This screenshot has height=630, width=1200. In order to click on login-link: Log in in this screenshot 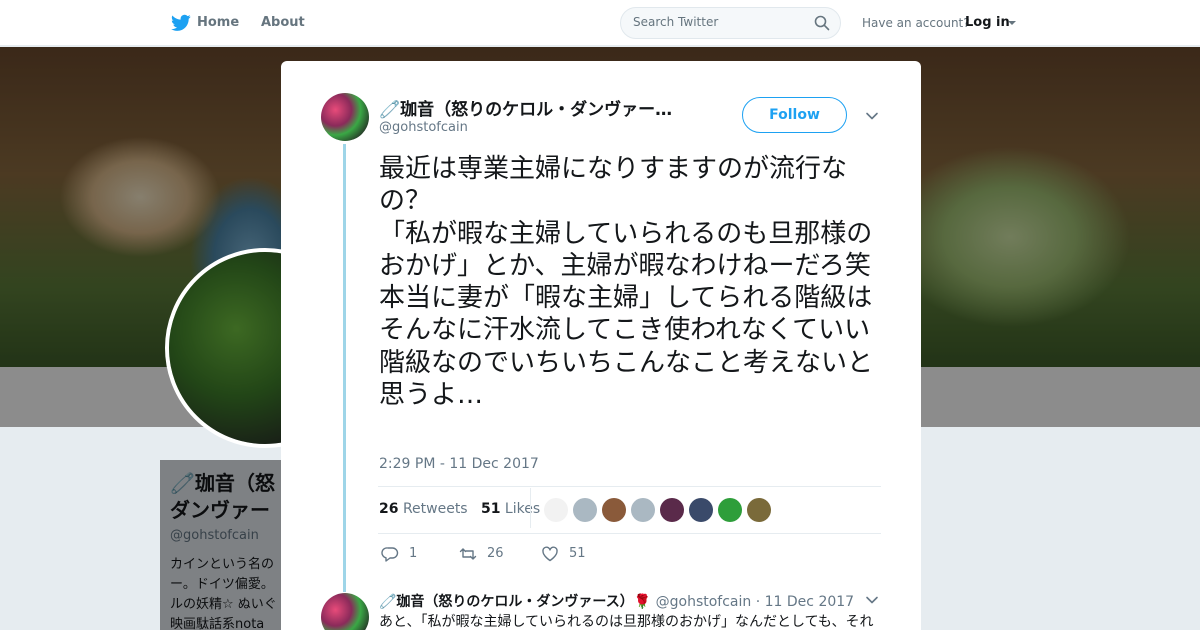, I will do `click(987, 22)`.